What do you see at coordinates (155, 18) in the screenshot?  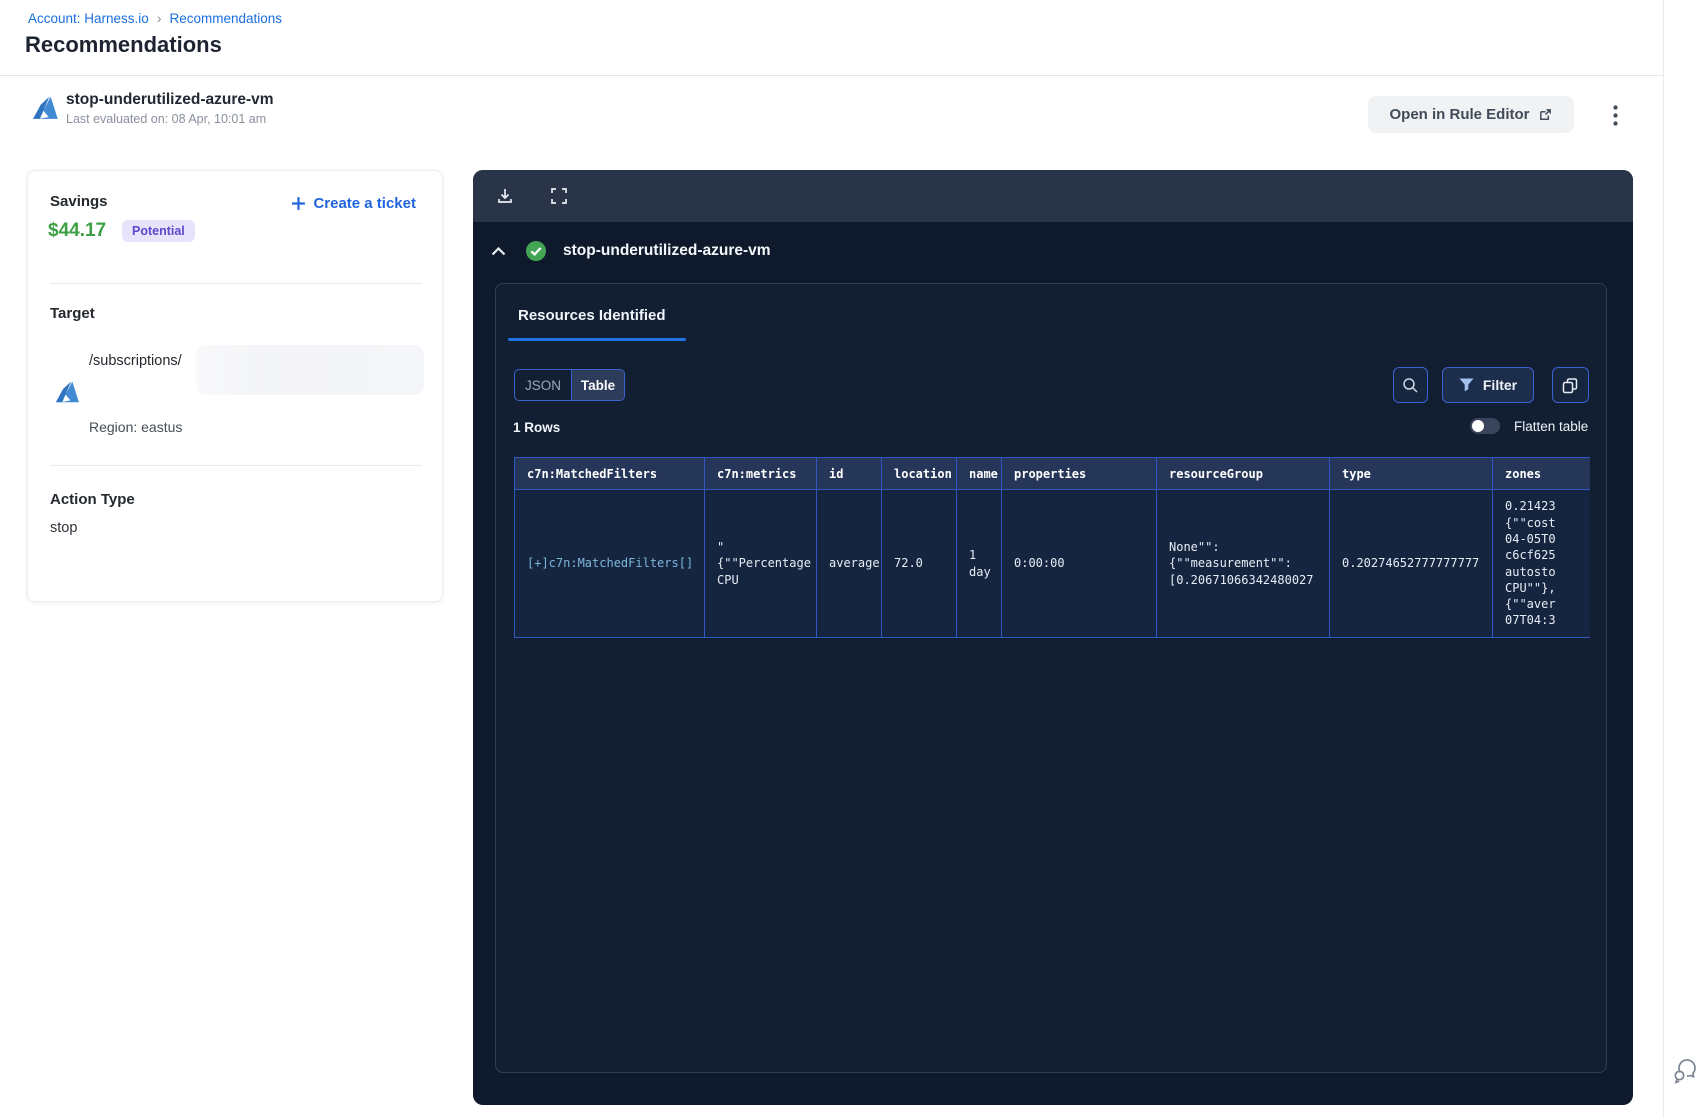 I see `breadcrumb: Account: Harness.io › Recommendations` at bounding box center [155, 18].